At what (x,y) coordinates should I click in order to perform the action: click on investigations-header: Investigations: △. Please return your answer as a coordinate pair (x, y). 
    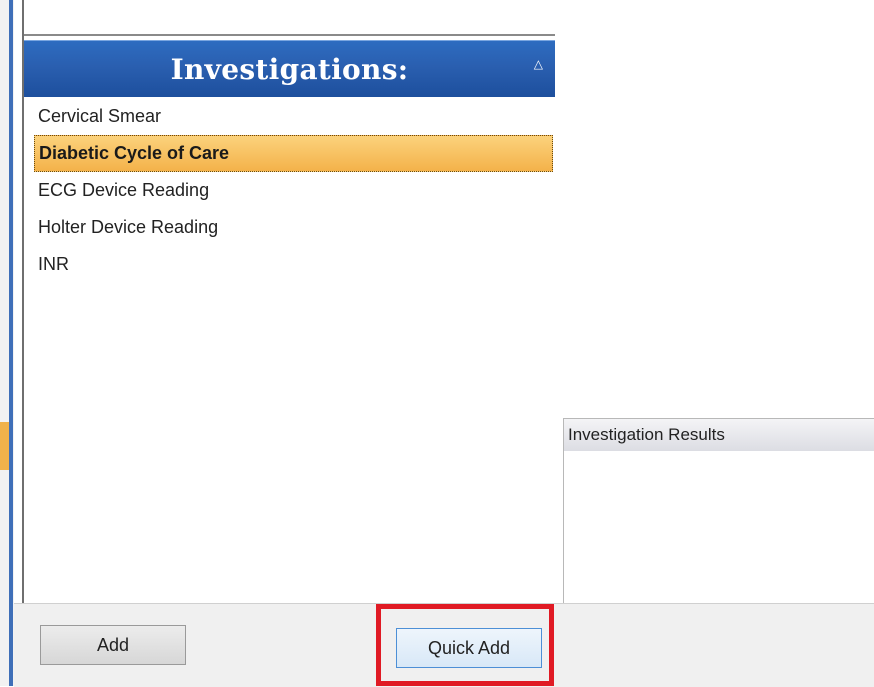
    Looking at the image, I should click on (289, 68).